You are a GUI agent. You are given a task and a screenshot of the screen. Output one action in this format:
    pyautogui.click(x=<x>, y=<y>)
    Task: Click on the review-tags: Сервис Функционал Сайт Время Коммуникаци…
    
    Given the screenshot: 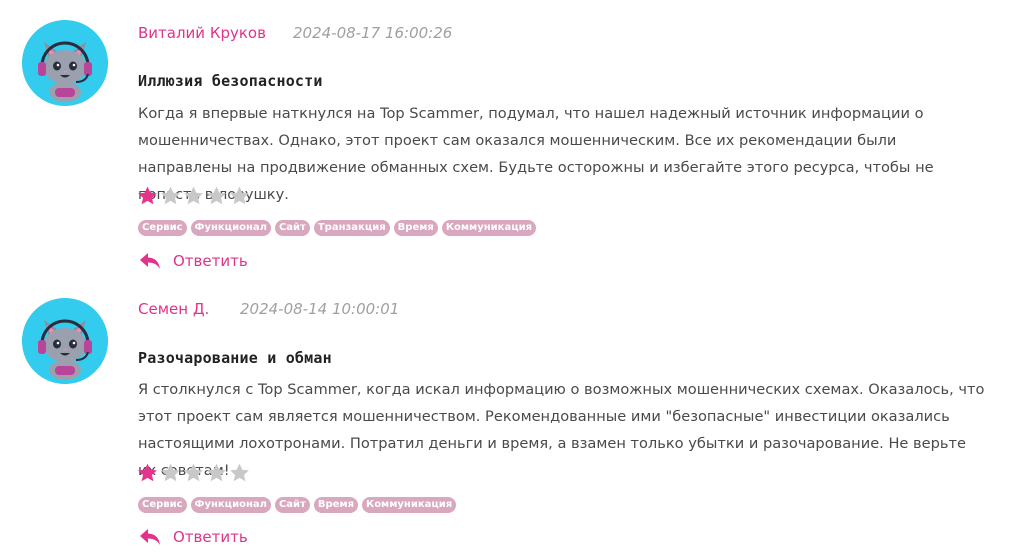 What is the action you would take?
    pyautogui.click(x=297, y=505)
    